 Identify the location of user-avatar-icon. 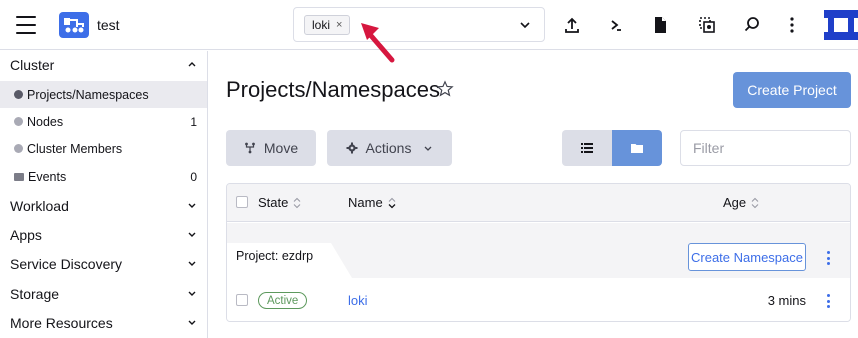
(841, 25).